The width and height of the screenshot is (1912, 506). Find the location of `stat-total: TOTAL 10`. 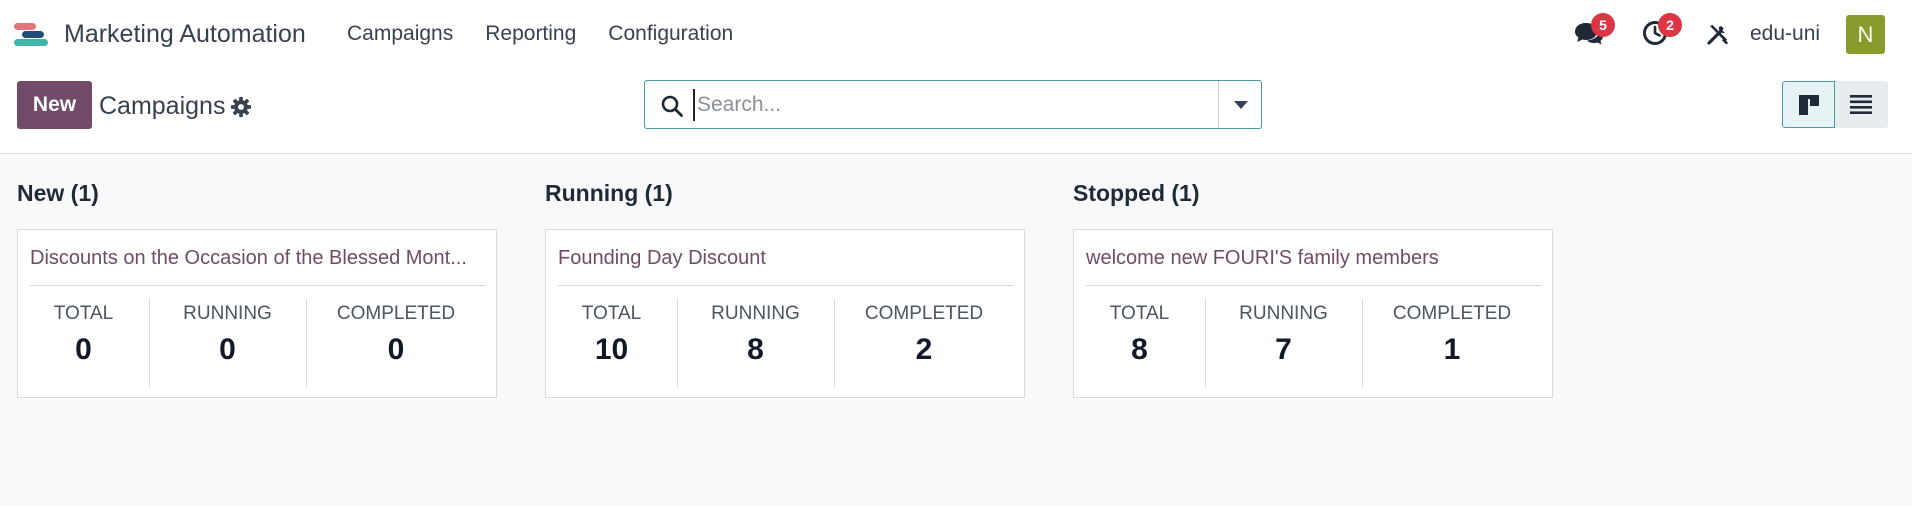

stat-total: TOTAL 10 is located at coordinates (611, 342).